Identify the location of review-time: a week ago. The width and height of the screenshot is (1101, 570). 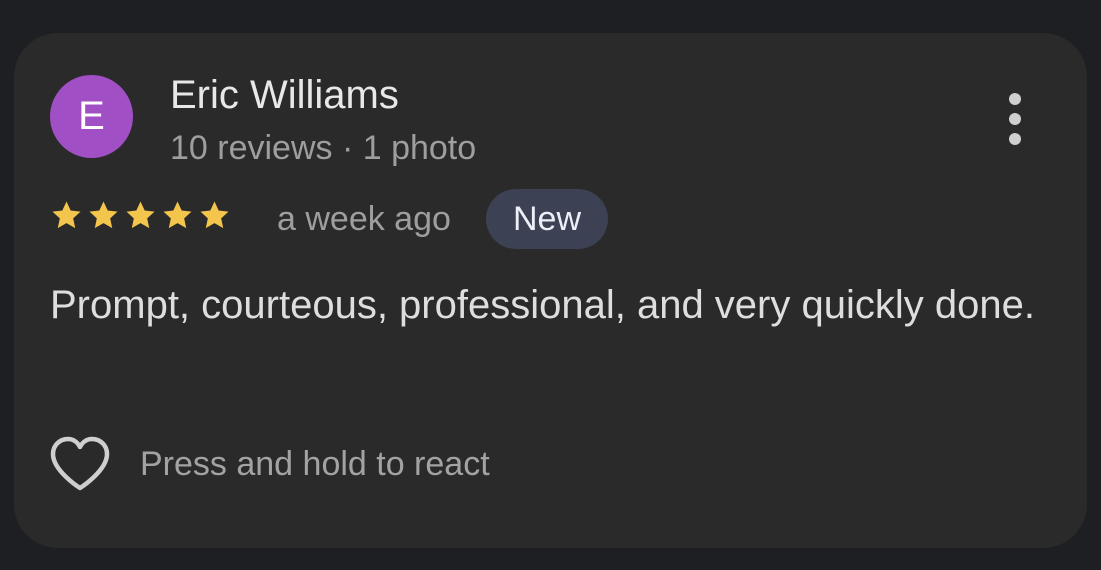
(364, 219).